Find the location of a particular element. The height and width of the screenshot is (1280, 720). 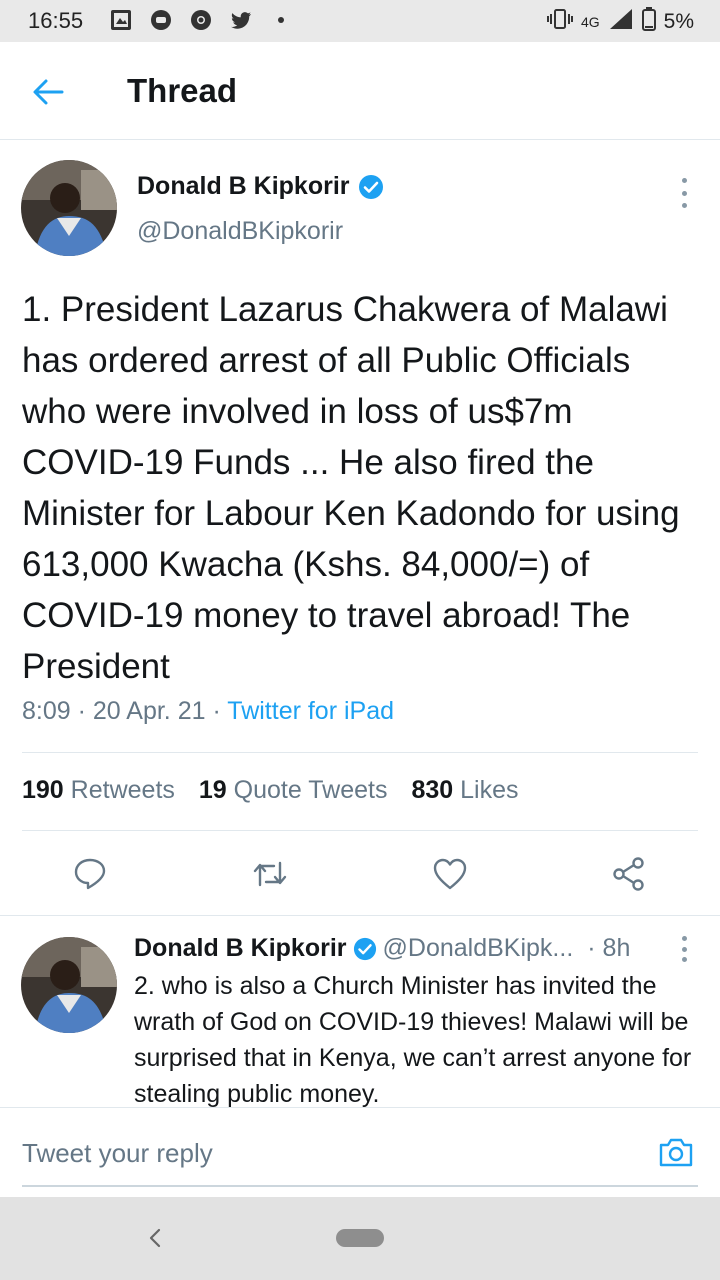

chevron-left-icon is located at coordinates (155, 1238).